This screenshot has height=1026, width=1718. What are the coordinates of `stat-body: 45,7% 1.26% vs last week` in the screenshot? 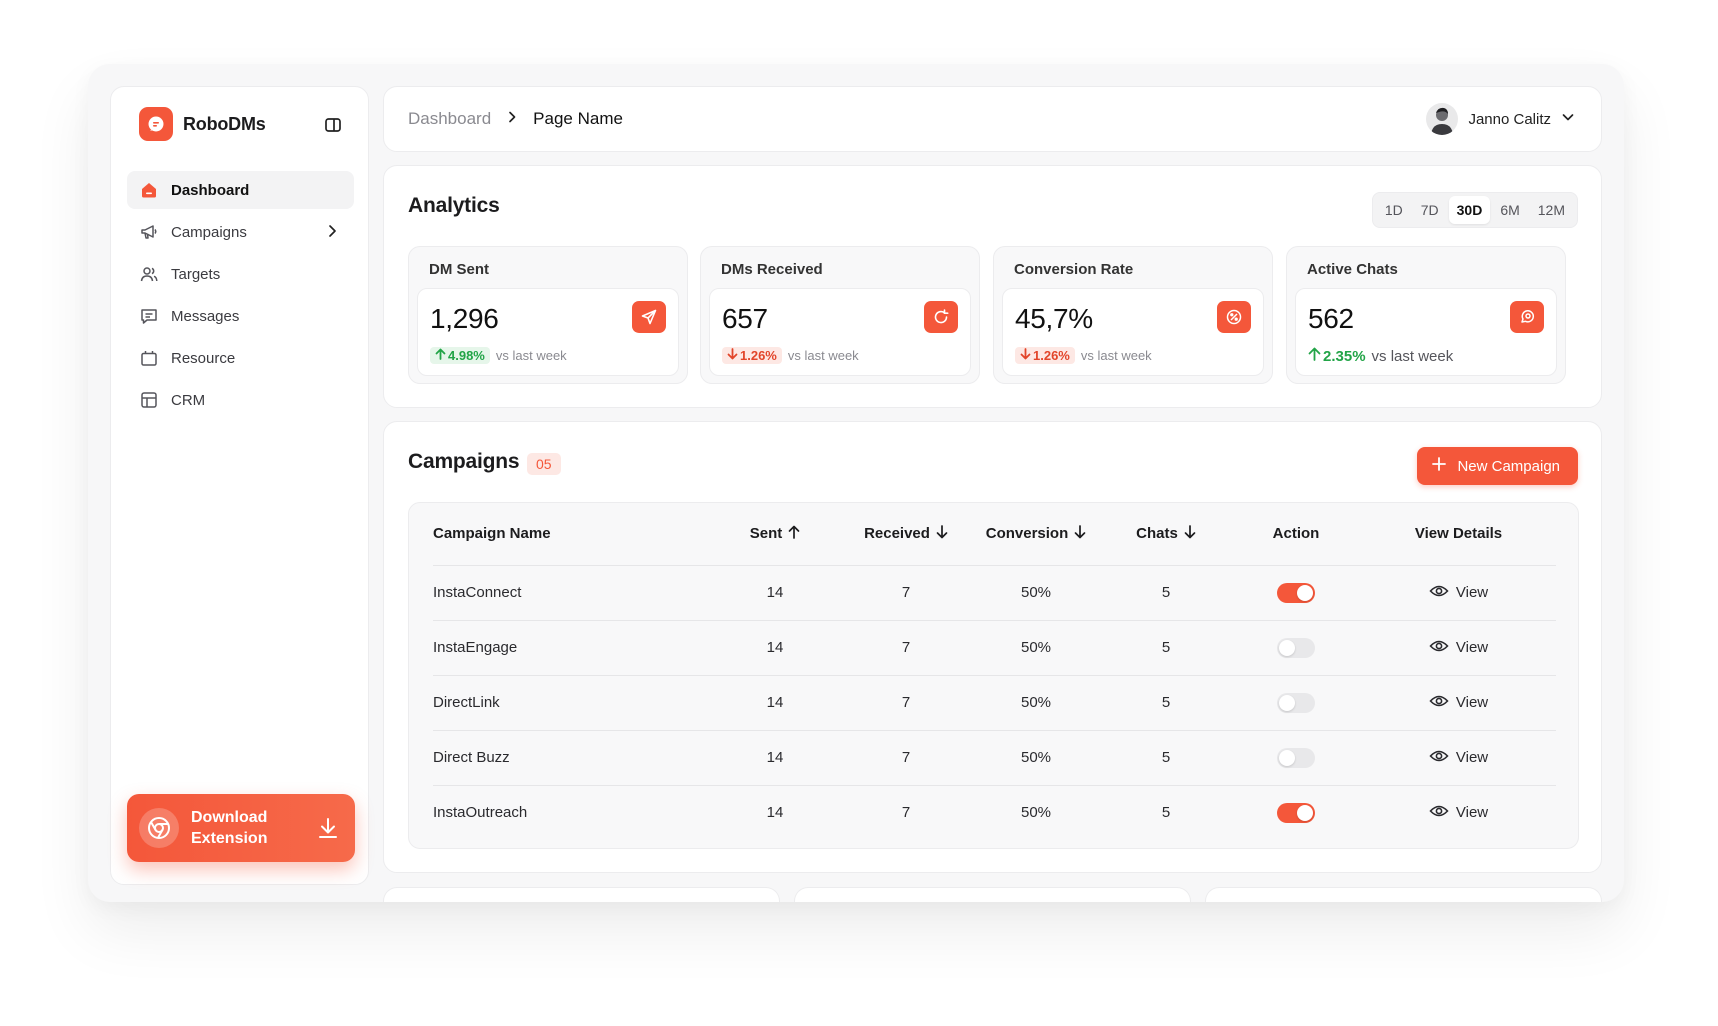 It's located at (1133, 332).